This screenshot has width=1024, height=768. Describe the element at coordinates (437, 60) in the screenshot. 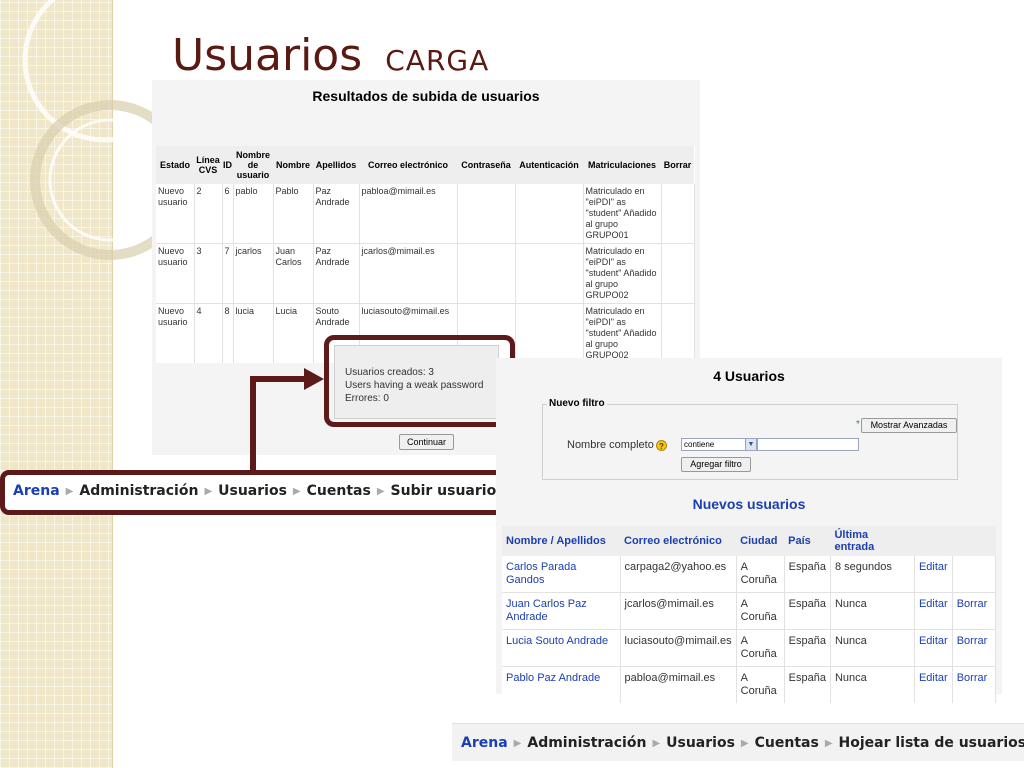

I see `slide-title-sub: CARGA` at that location.